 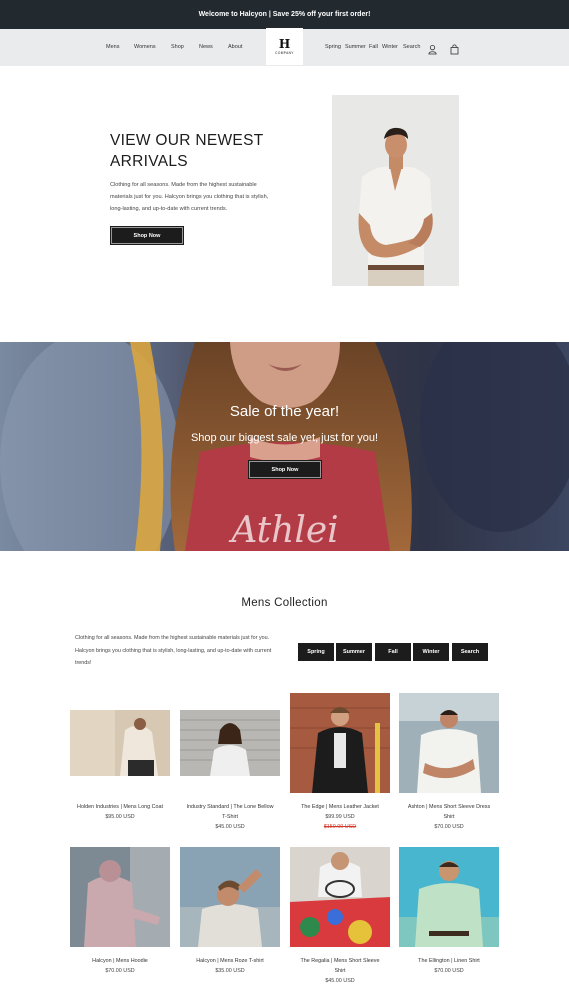 What do you see at coordinates (120, 817) in the screenshot?
I see `product-price: $95.00 USD` at bounding box center [120, 817].